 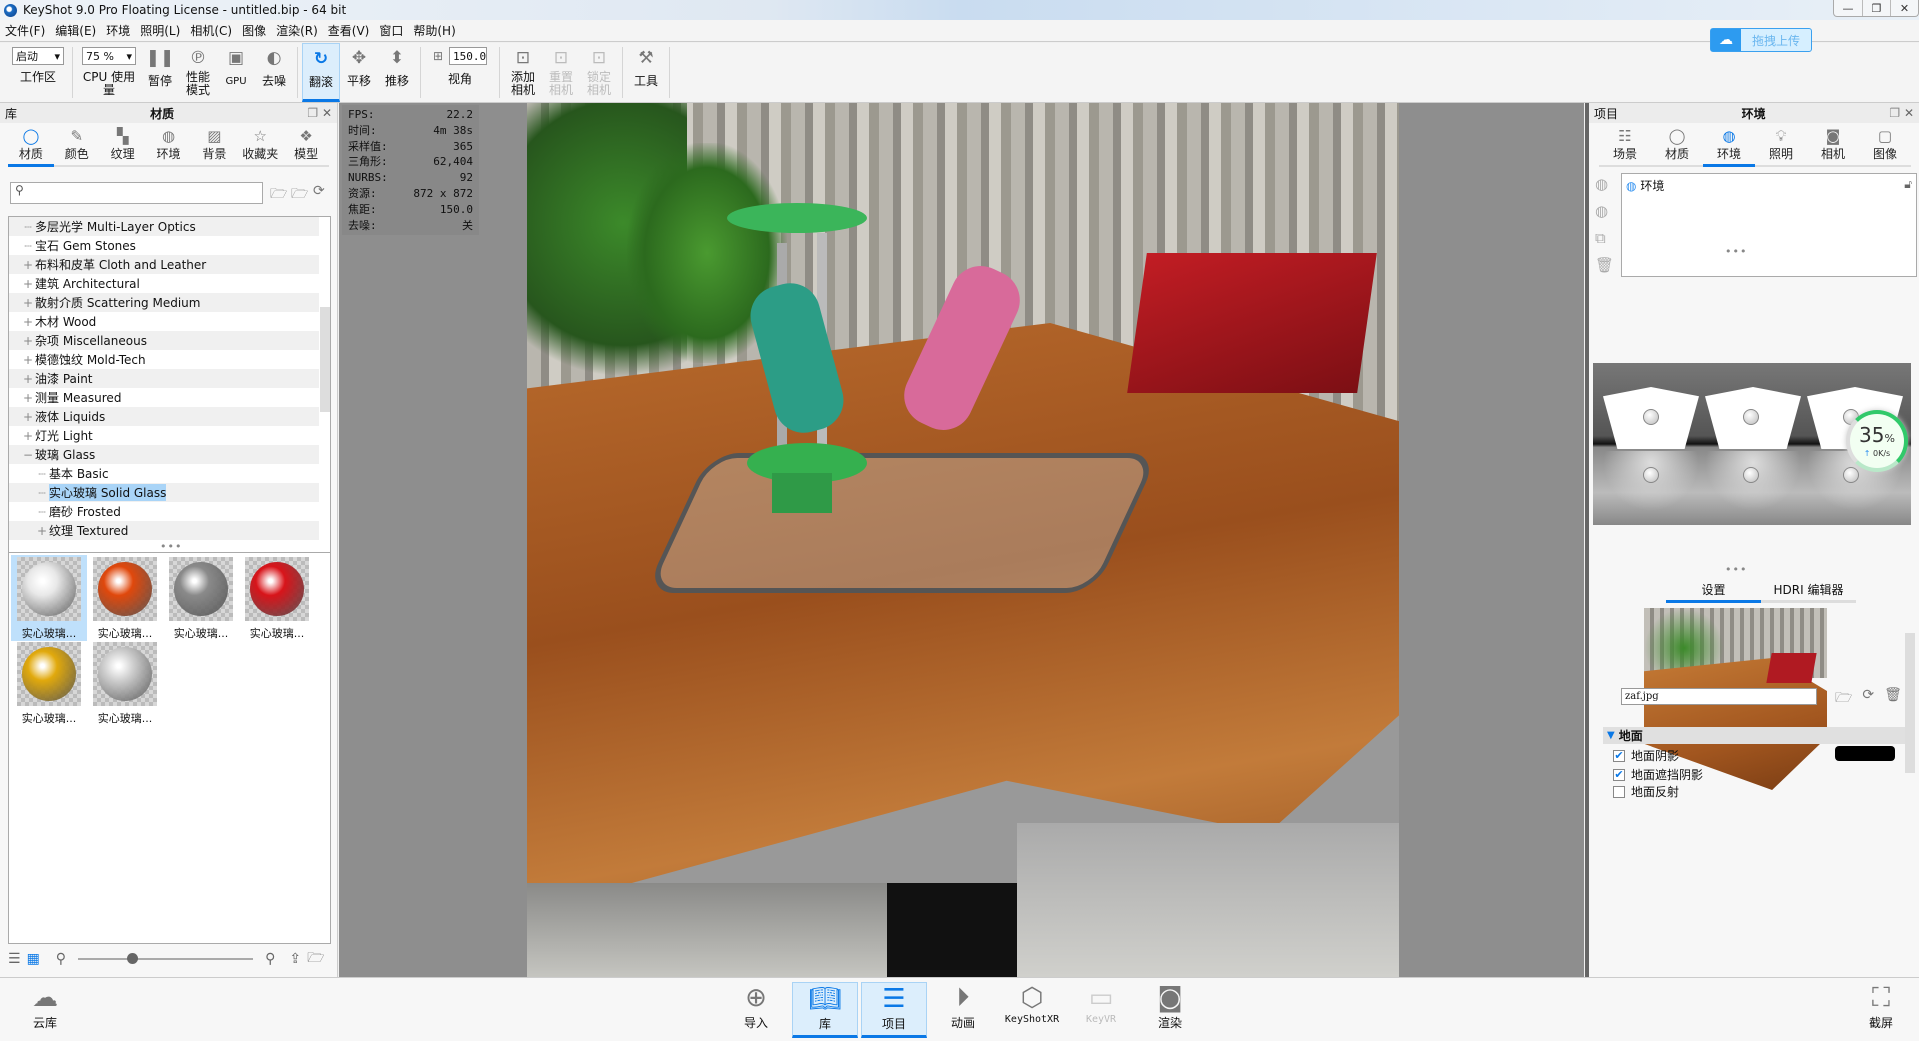 What do you see at coordinates (211, 30) in the screenshot?
I see `menu-camera: 相机(C)` at bounding box center [211, 30].